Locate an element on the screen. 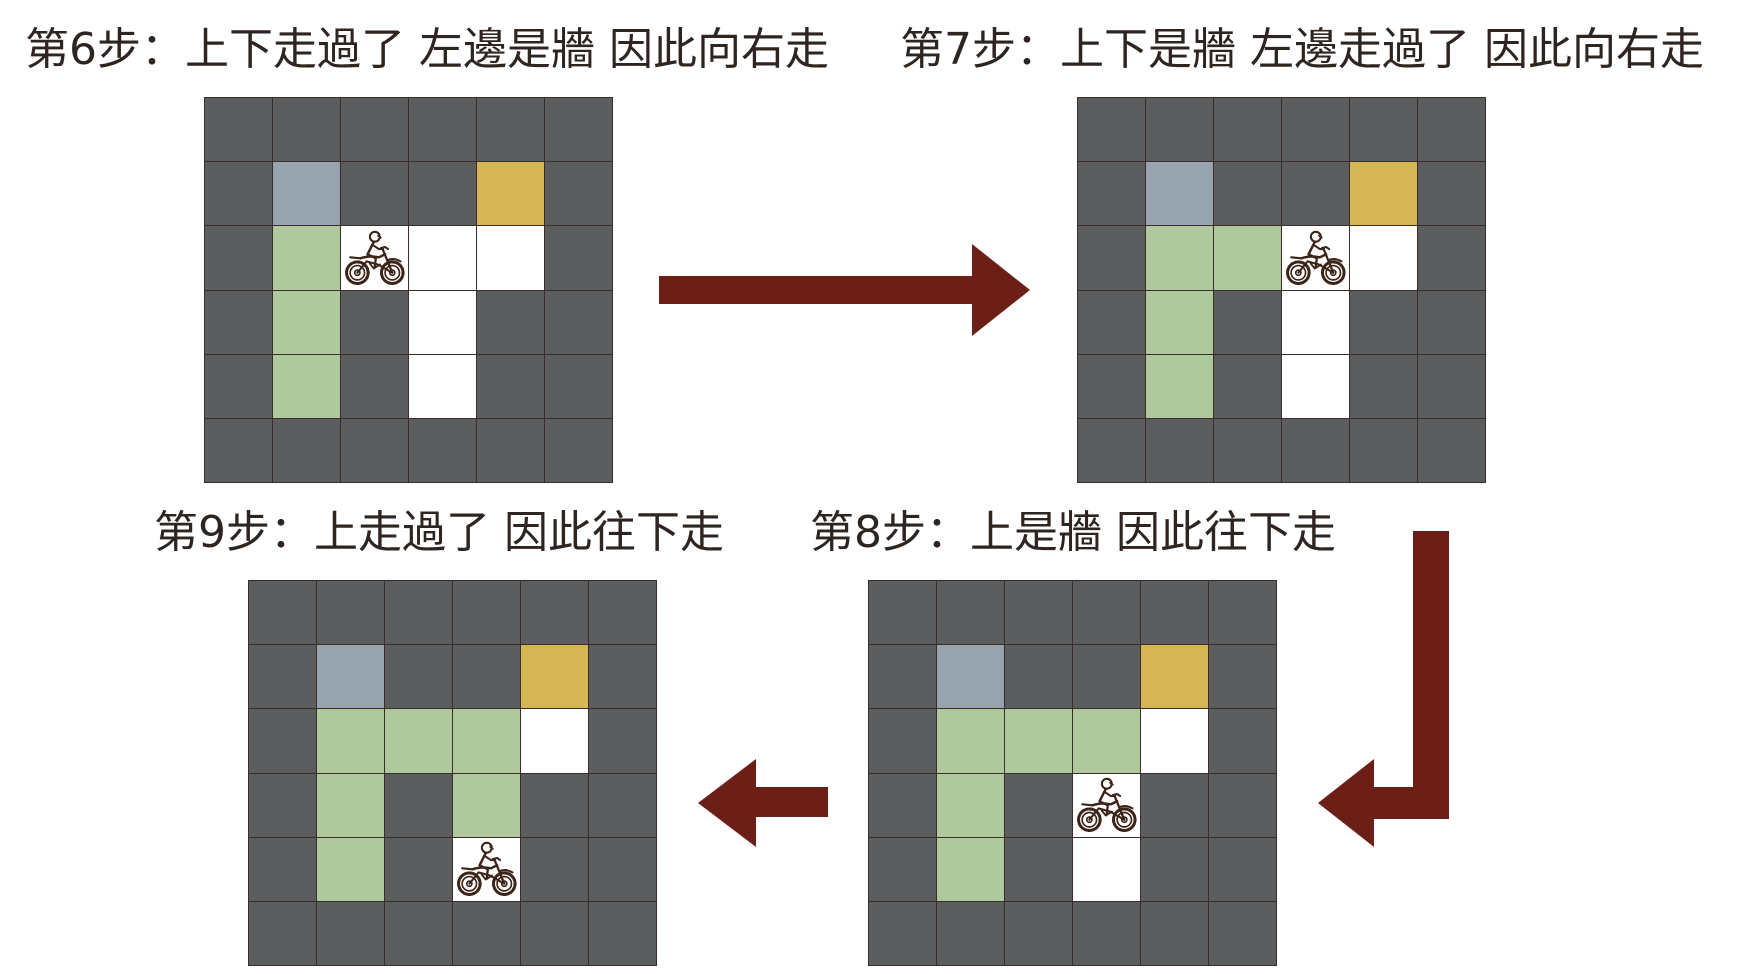 This screenshot has height=978, width=1748. step-8-maze-grid is located at coordinates (1072, 773).